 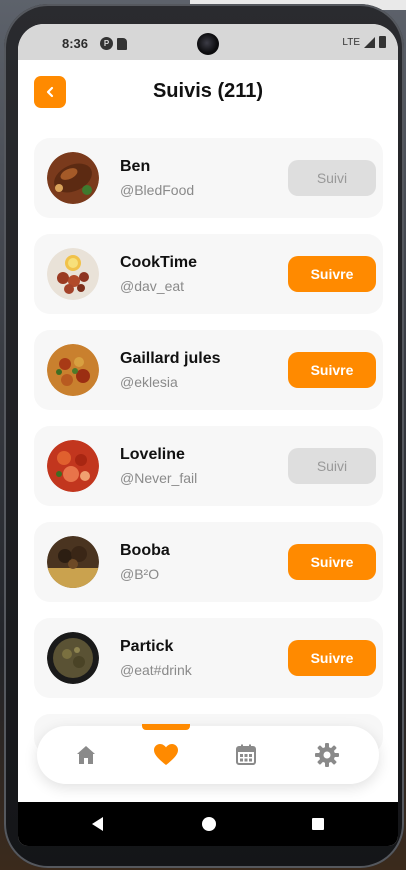 I want to click on list-item: Booba @B²O Suivre, so click(x=208, y=562).